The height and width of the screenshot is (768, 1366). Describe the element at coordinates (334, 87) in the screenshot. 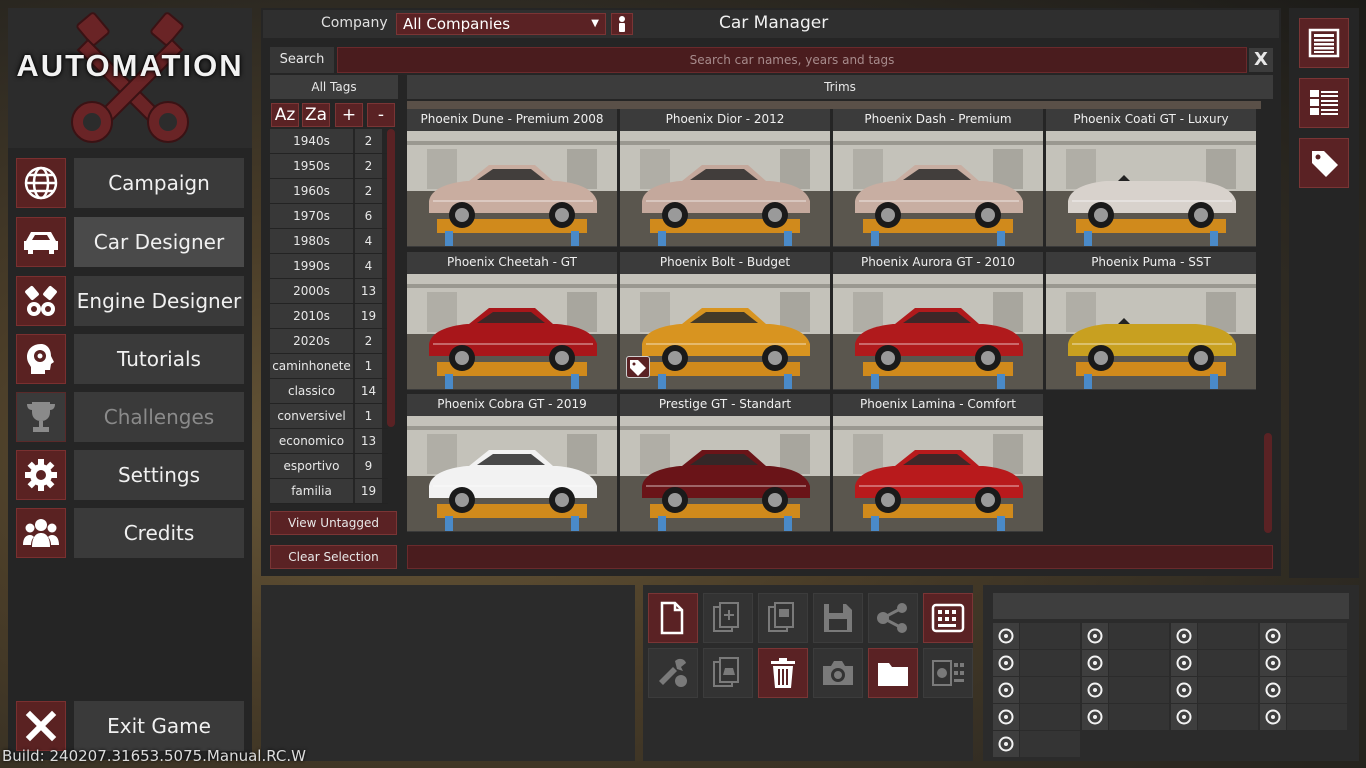

I see `tags-header: All Tags` at that location.